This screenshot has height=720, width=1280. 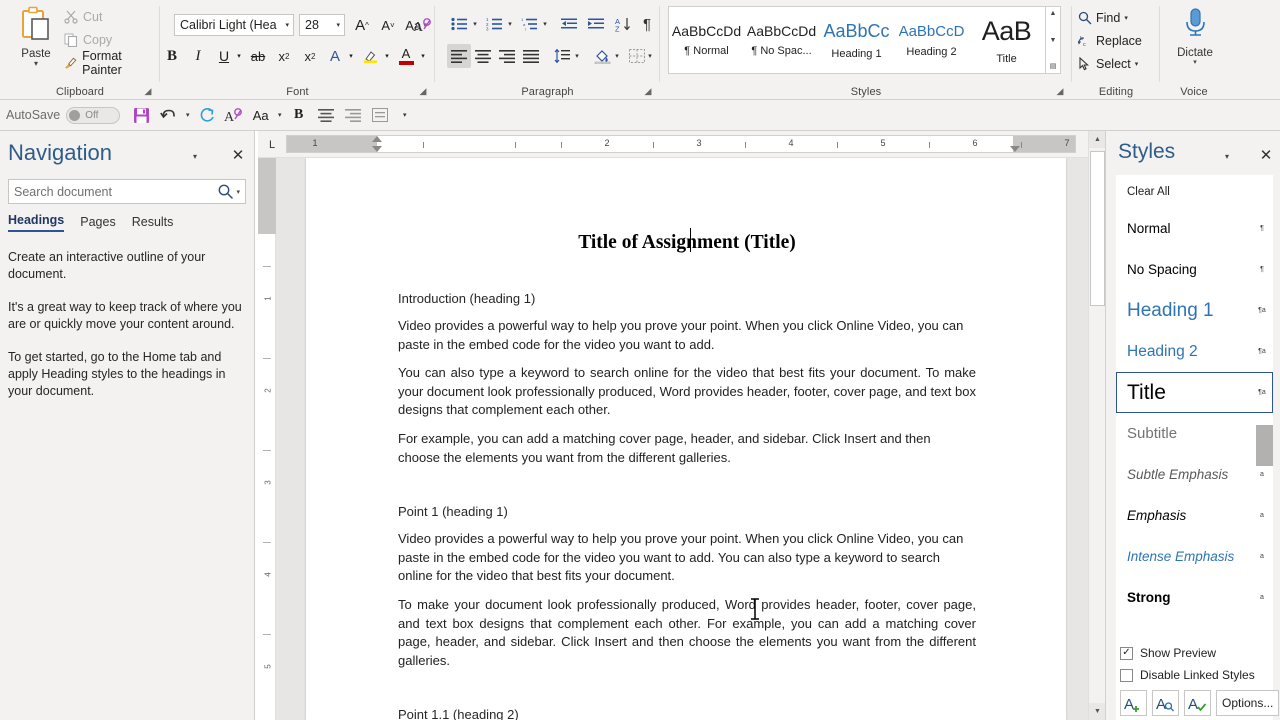 I want to click on new-style-button: A, so click(x=1133, y=703).